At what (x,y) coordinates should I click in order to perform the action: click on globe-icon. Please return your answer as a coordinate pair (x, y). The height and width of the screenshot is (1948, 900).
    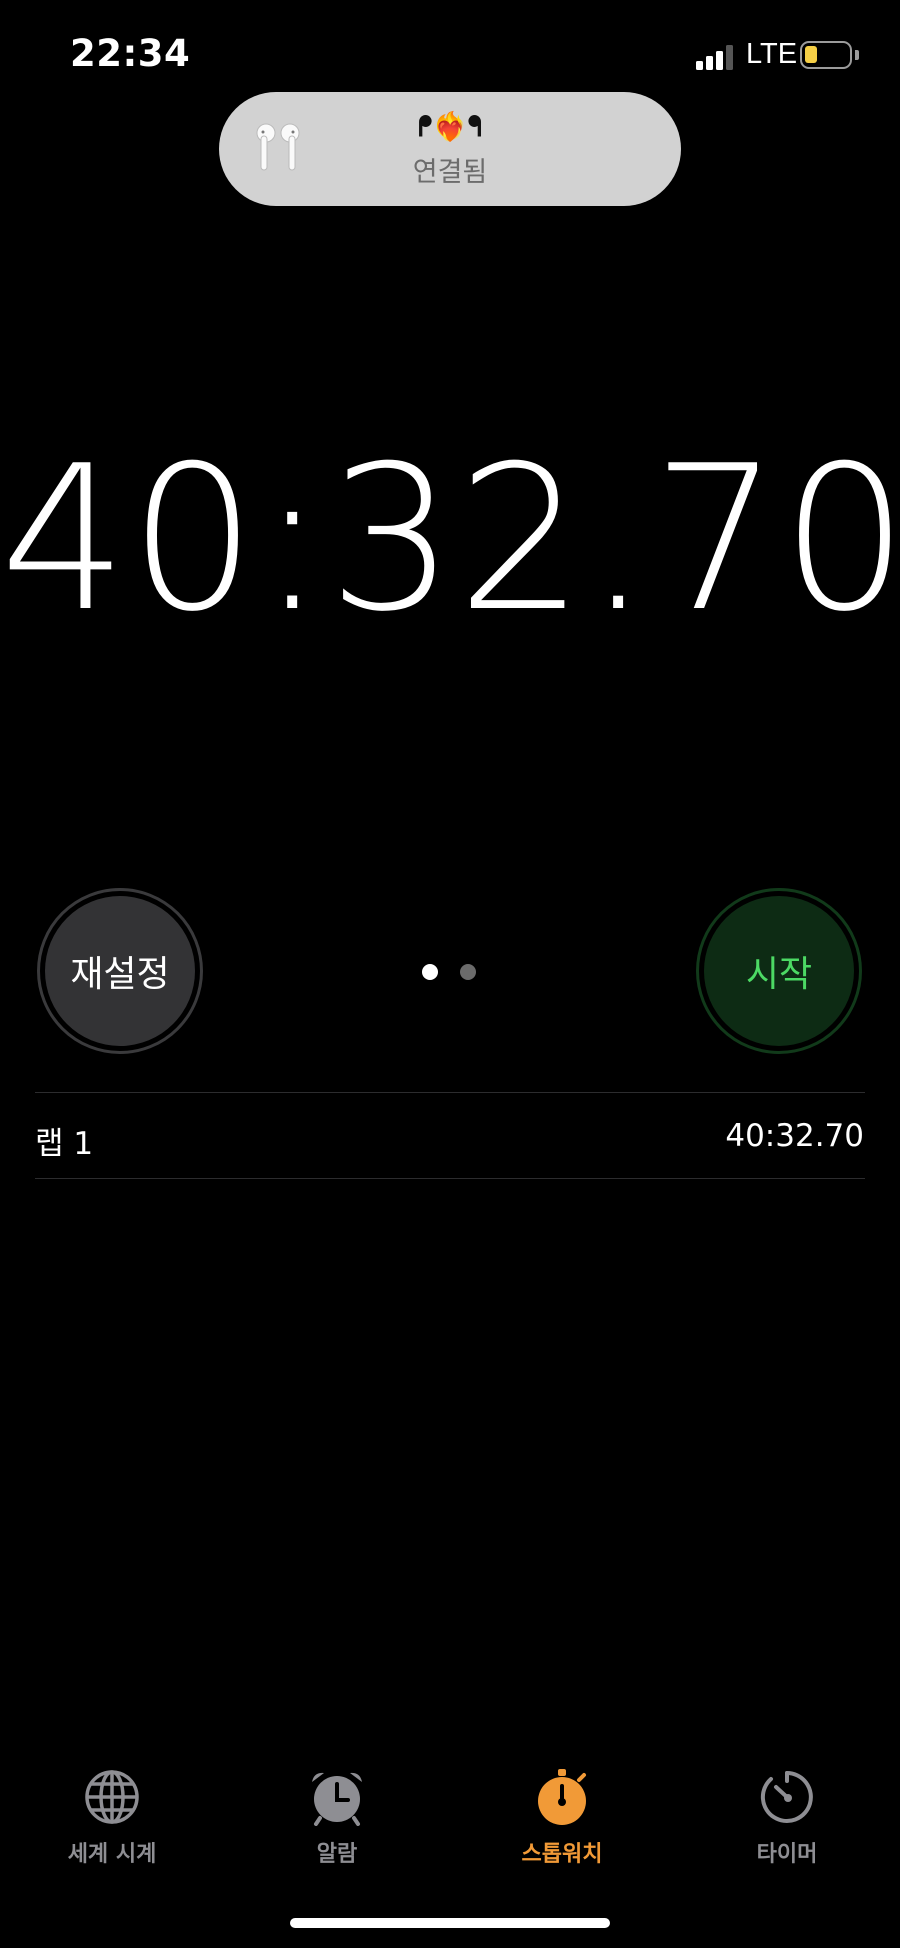
    Looking at the image, I should click on (112, 1797).